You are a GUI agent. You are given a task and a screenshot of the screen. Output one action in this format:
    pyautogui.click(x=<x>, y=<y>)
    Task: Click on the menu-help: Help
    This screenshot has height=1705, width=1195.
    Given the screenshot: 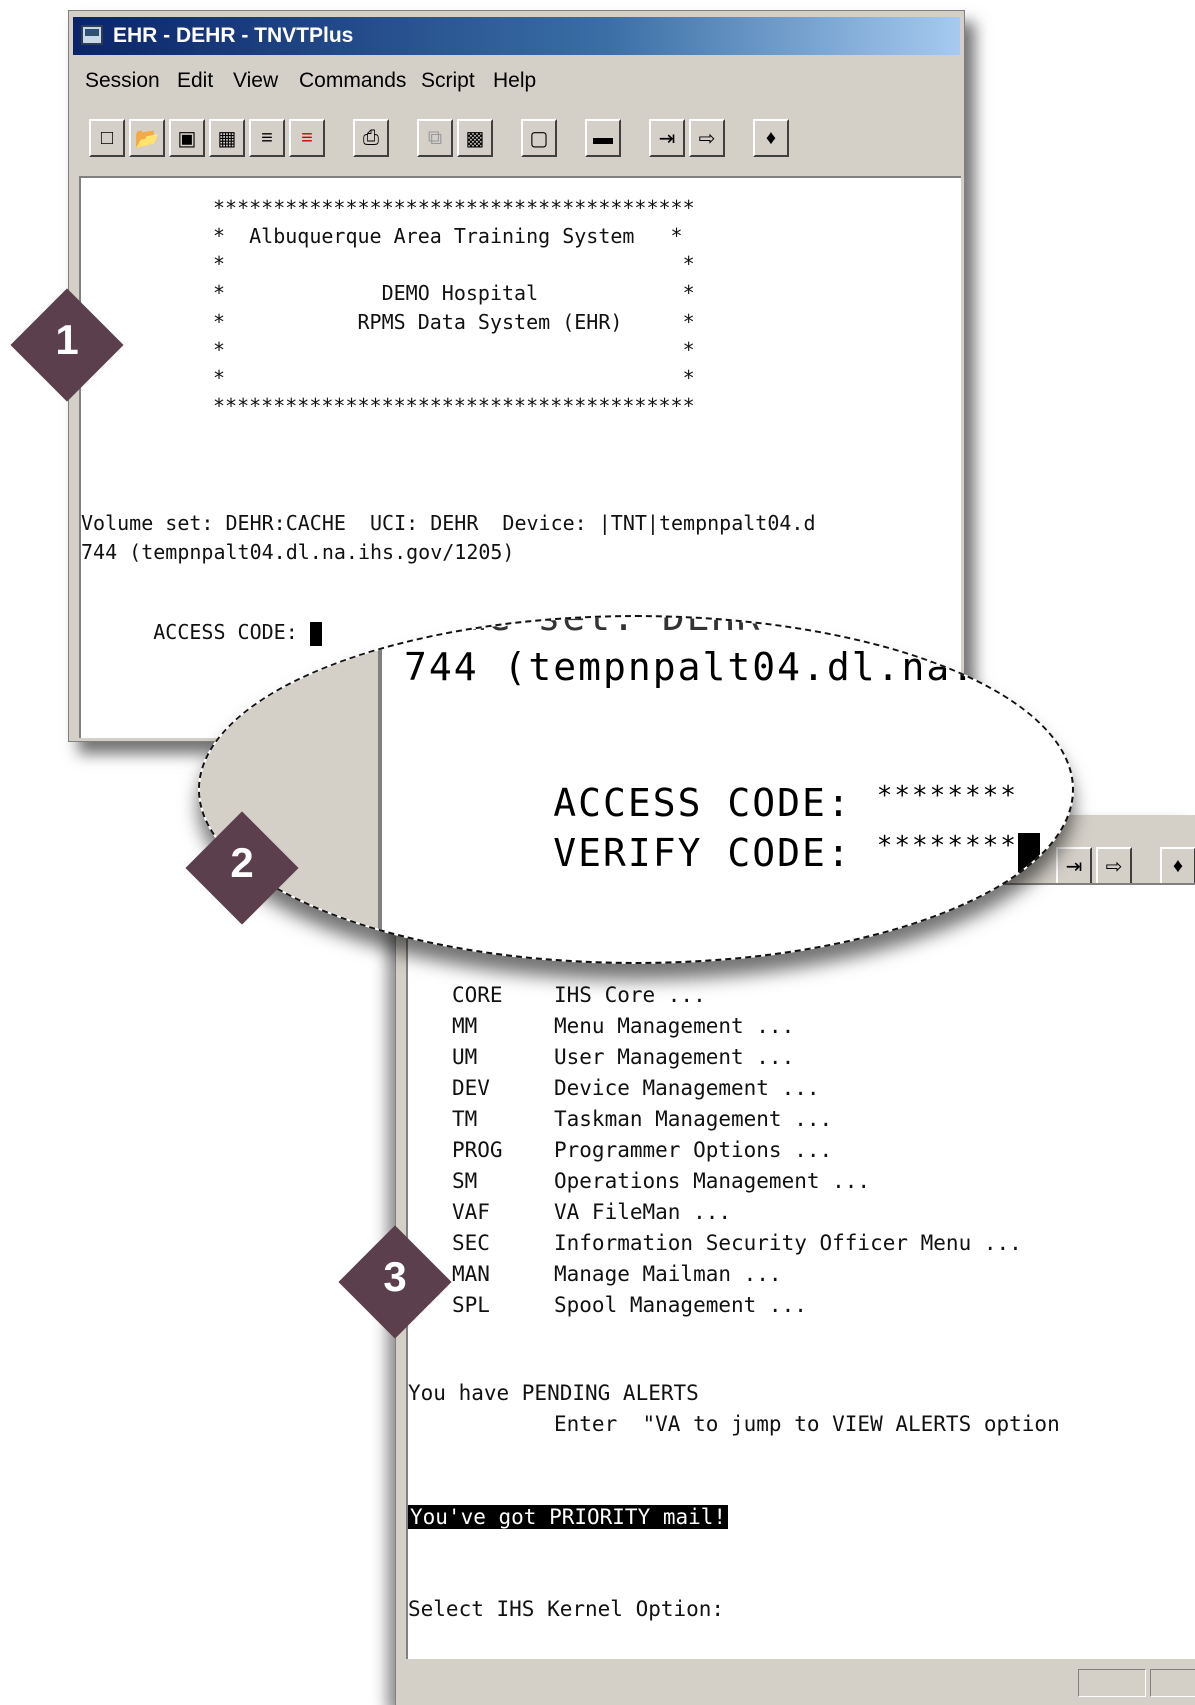 What is the action you would take?
    pyautogui.click(x=514, y=81)
    